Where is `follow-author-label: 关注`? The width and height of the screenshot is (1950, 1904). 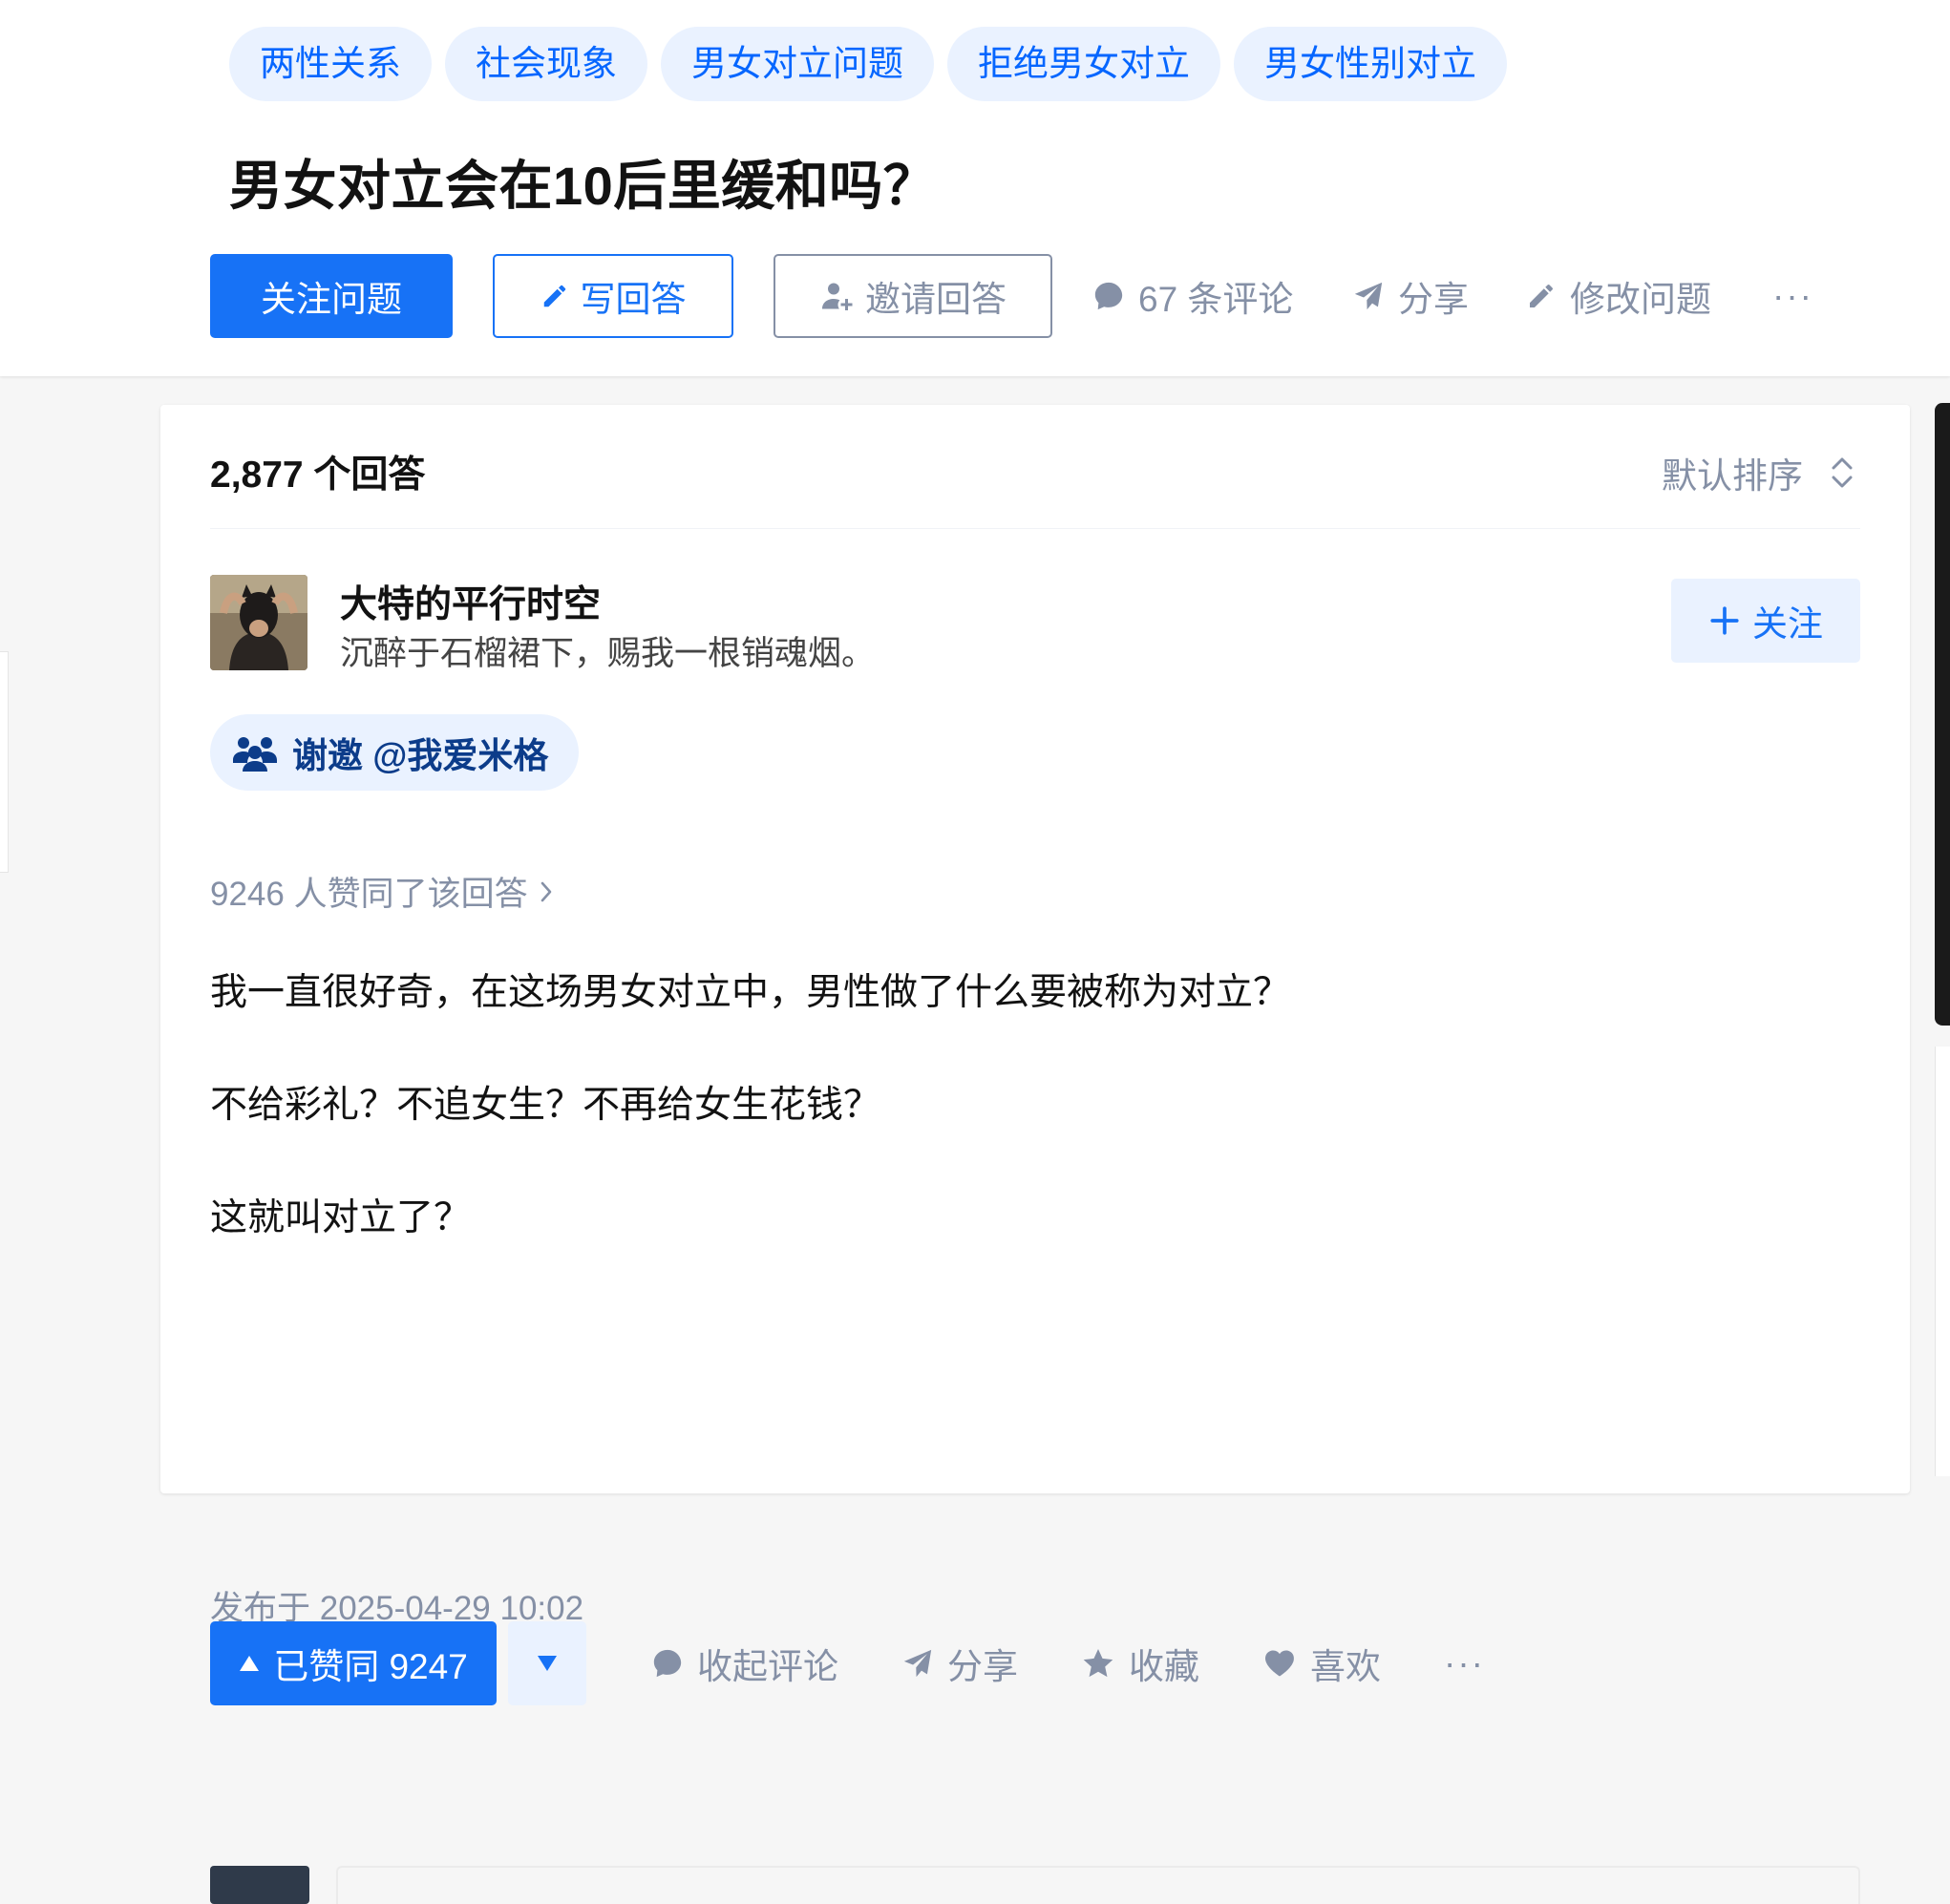
follow-author-label: 关注 is located at coordinates (1787, 624).